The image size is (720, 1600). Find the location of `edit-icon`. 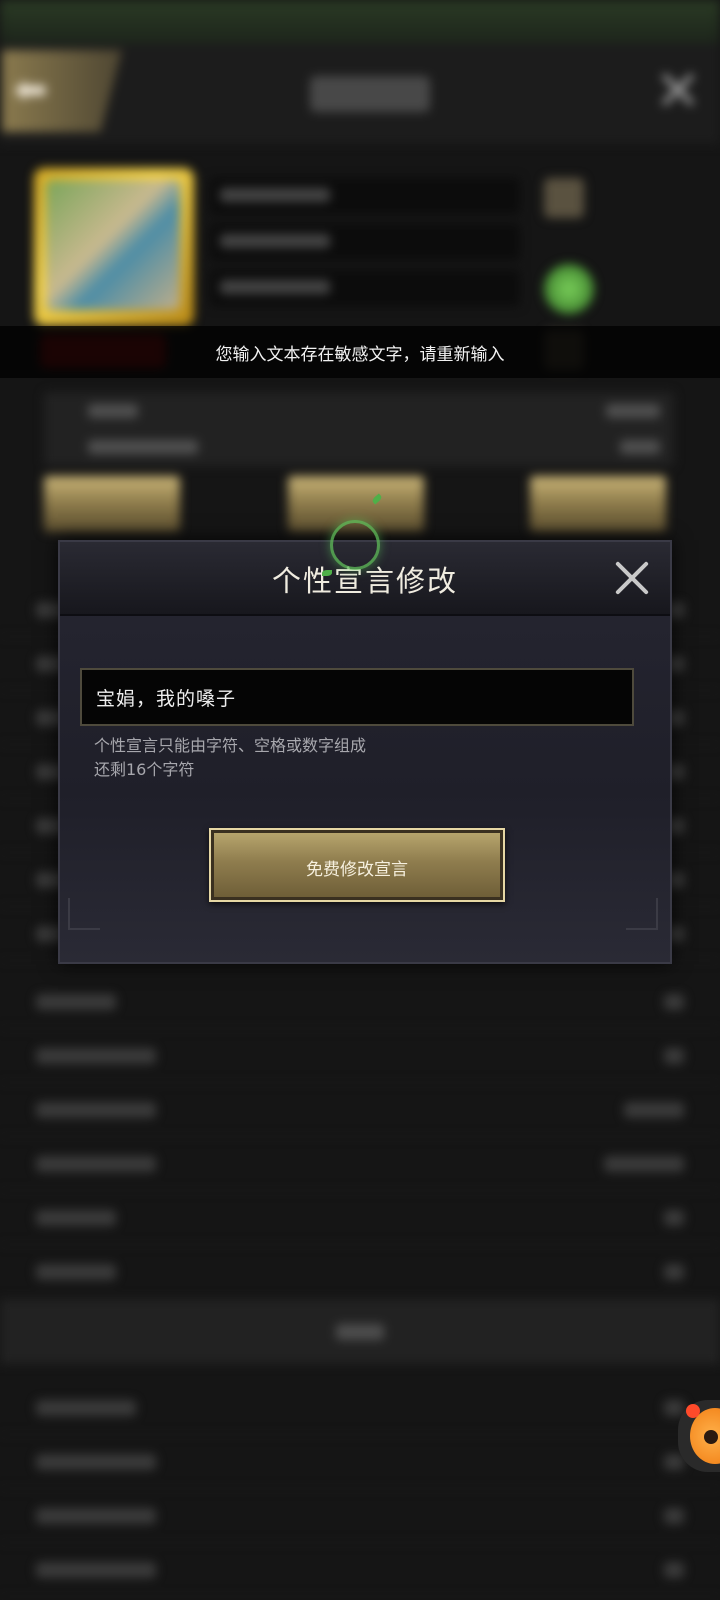

edit-icon is located at coordinates (564, 198).